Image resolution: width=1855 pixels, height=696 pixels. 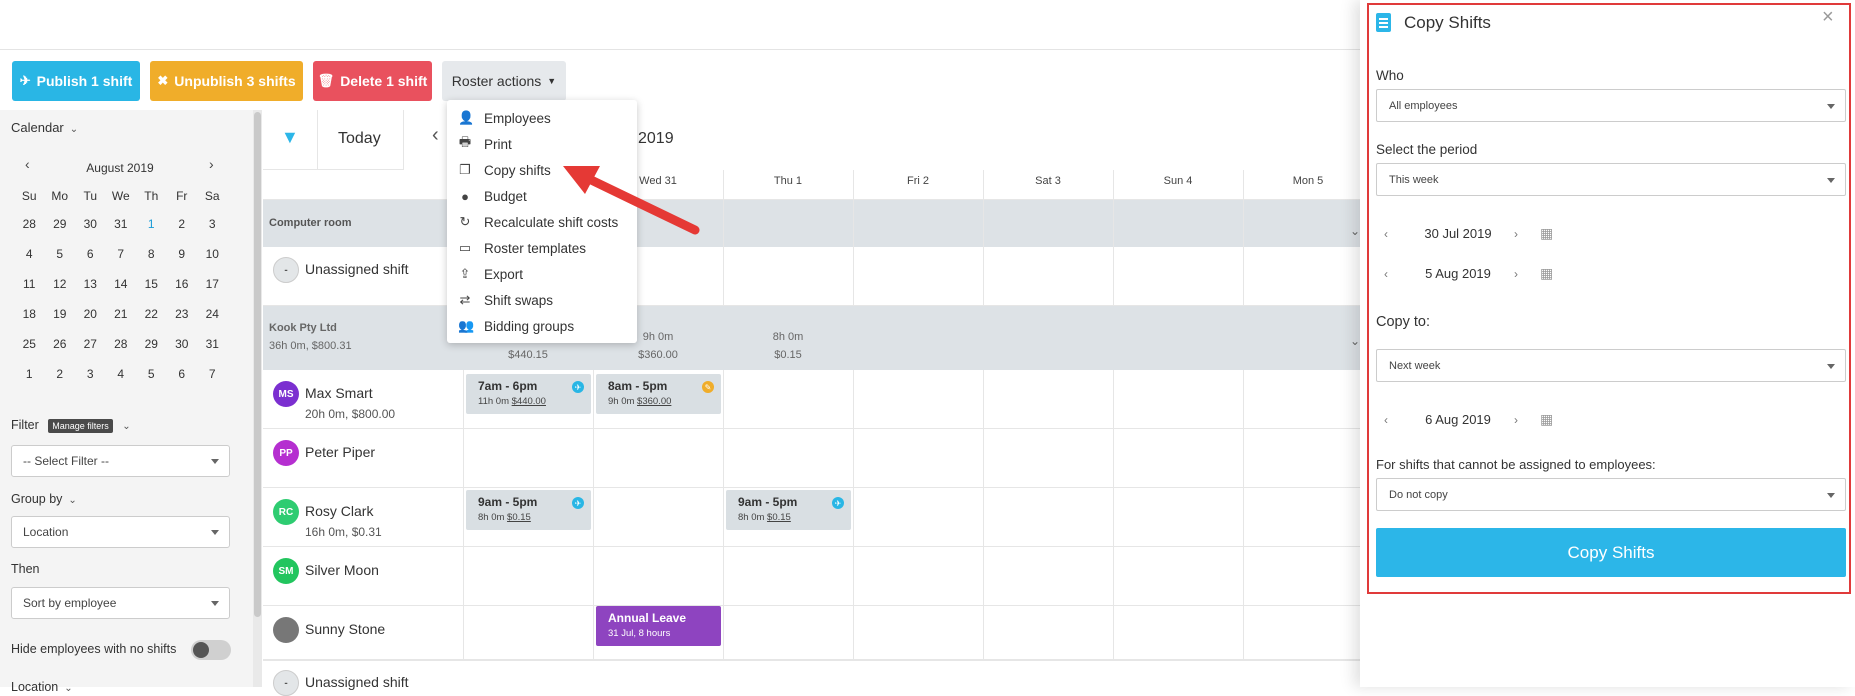 I want to click on calendar-day: 16, so click(x=182, y=284).